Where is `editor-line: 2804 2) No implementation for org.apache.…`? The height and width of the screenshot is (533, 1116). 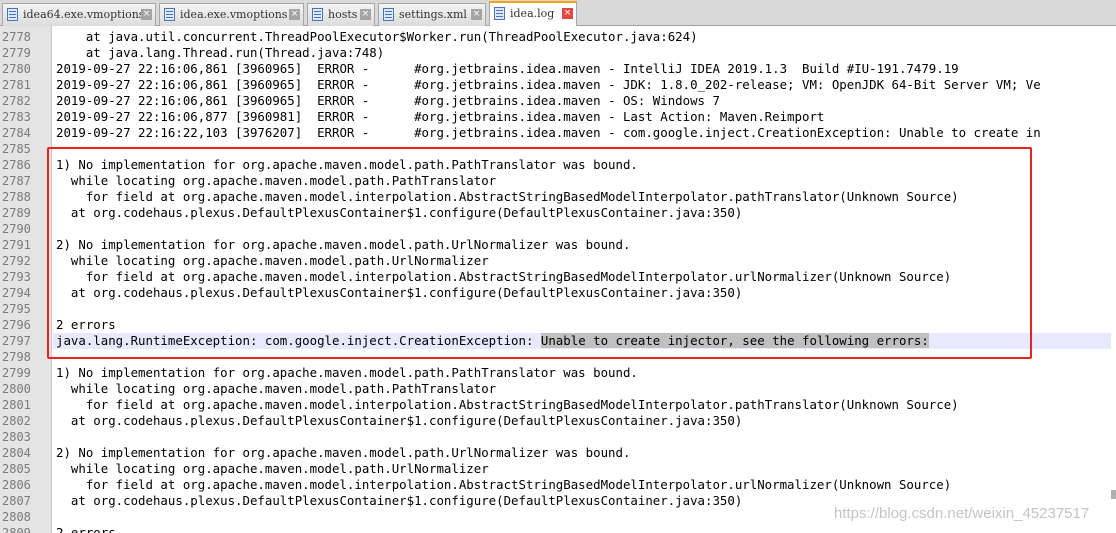 editor-line: 2804 2) No implementation for org.apache.… is located at coordinates (558, 453).